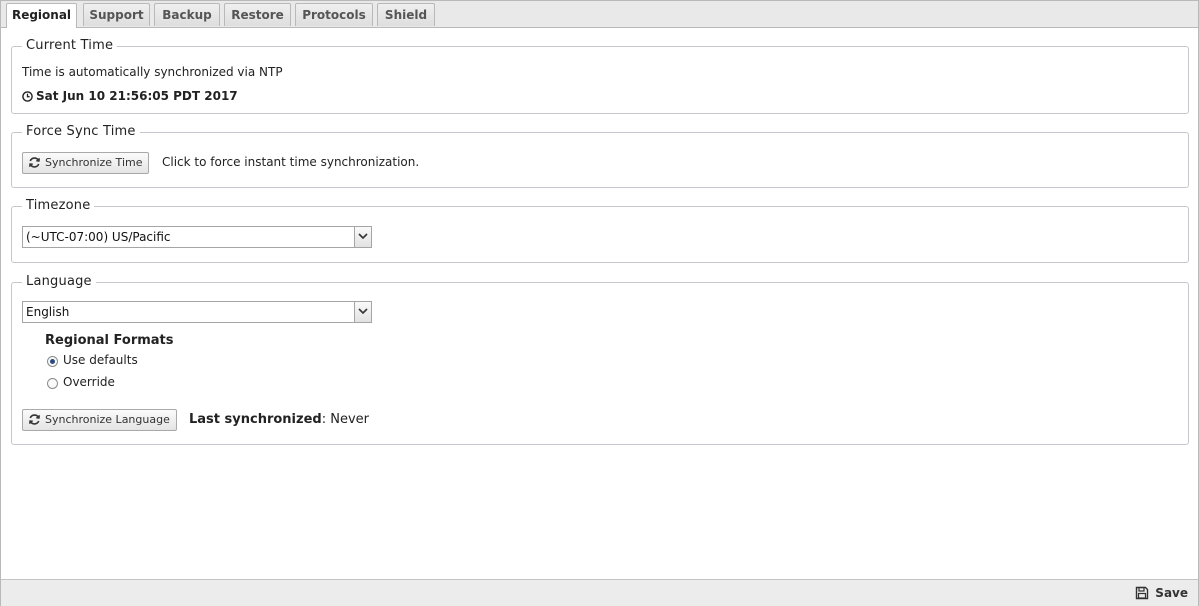 The height and width of the screenshot is (606, 1199). Describe the element at coordinates (137, 96) in the screenshot. I see `current-time-value: Sat Jun 10 21:56:05 PDT 2017` at that location.